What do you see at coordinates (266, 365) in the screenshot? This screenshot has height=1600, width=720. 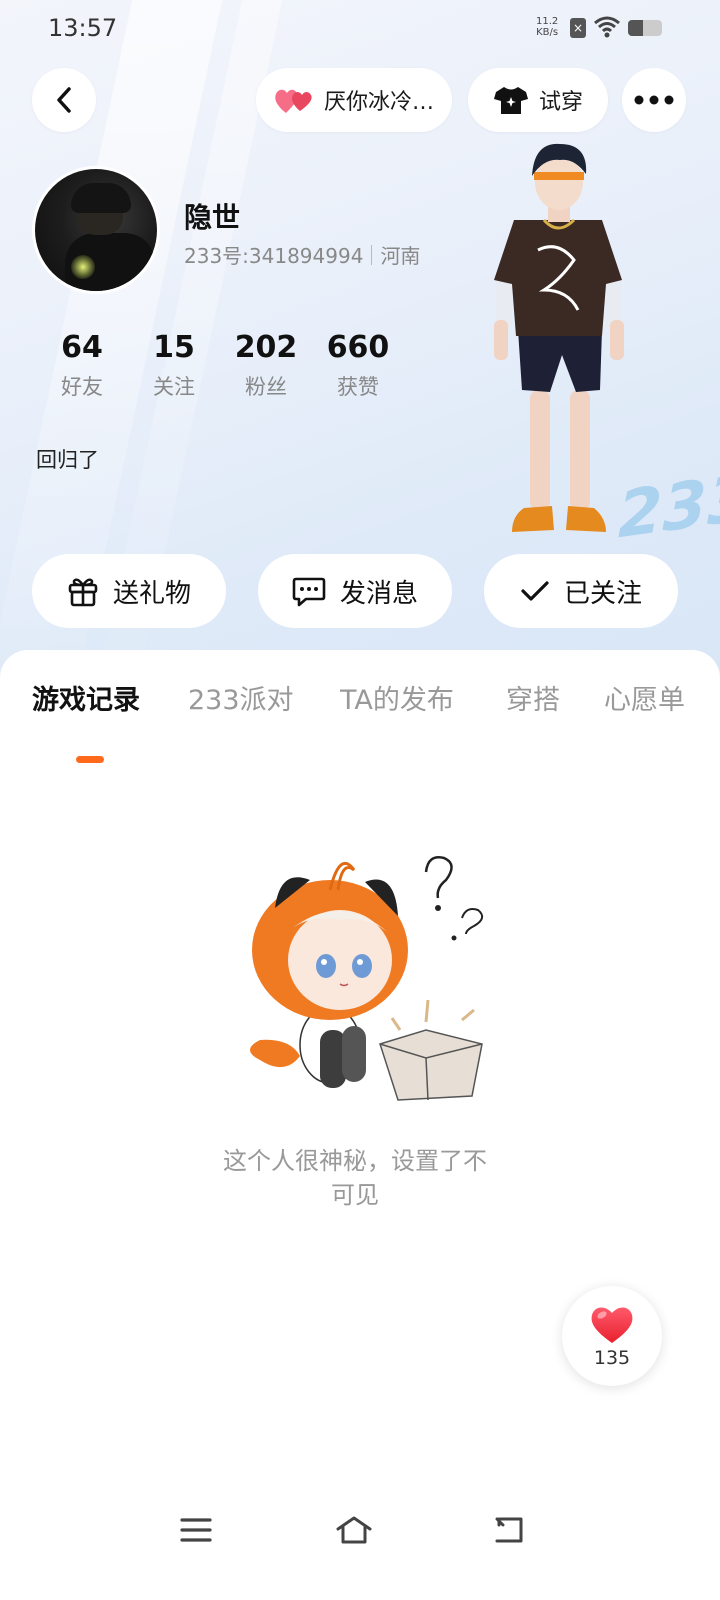 I see `stat-fans: 202 粉丝` at bounding box center [266, 365].